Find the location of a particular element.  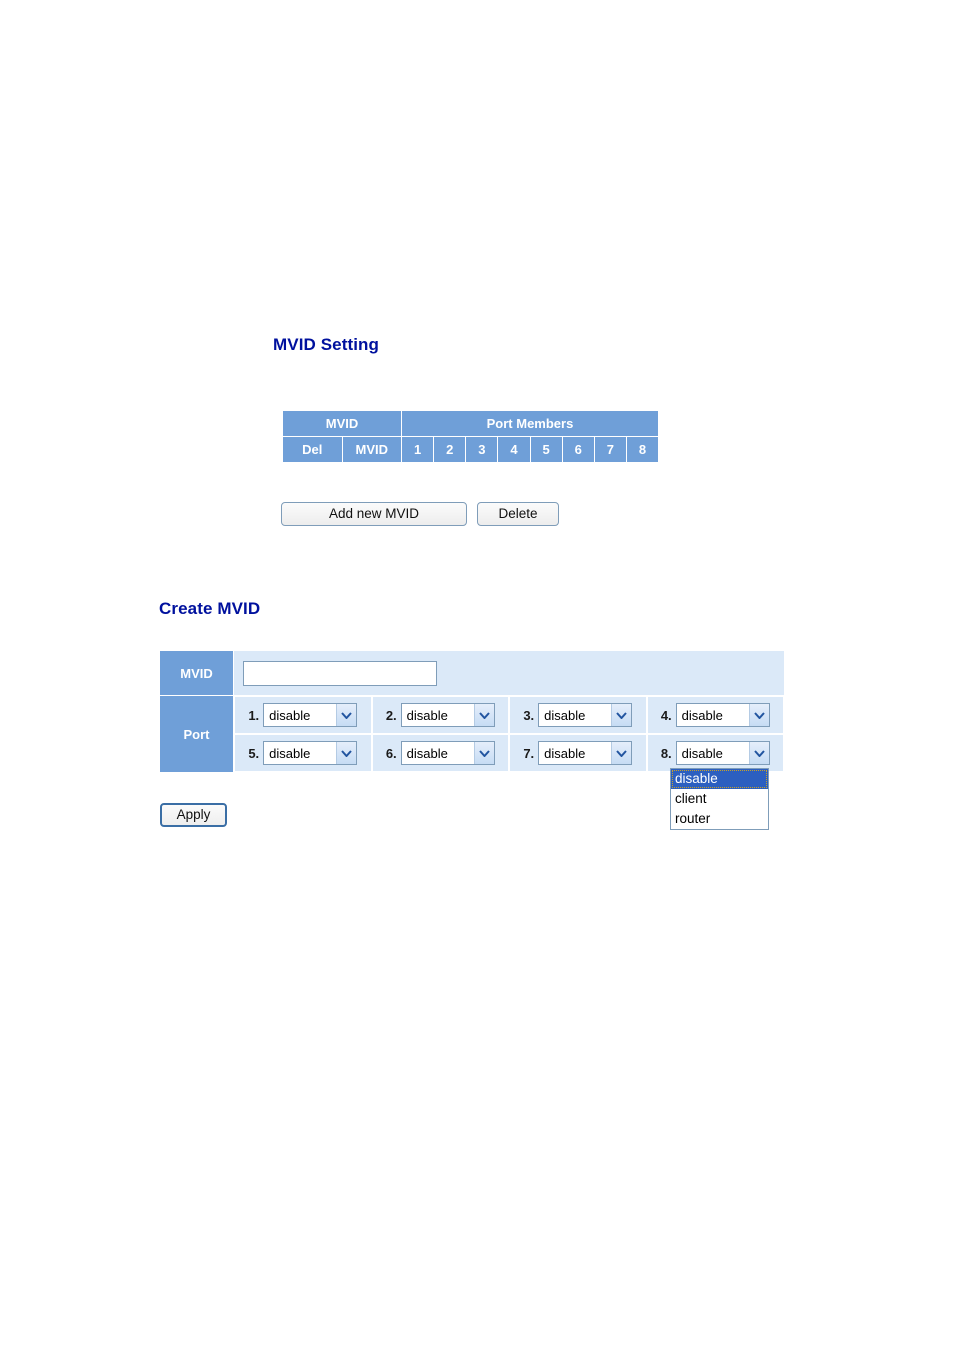

port-mode-select-3: disable is located at coordinates (585, 715).